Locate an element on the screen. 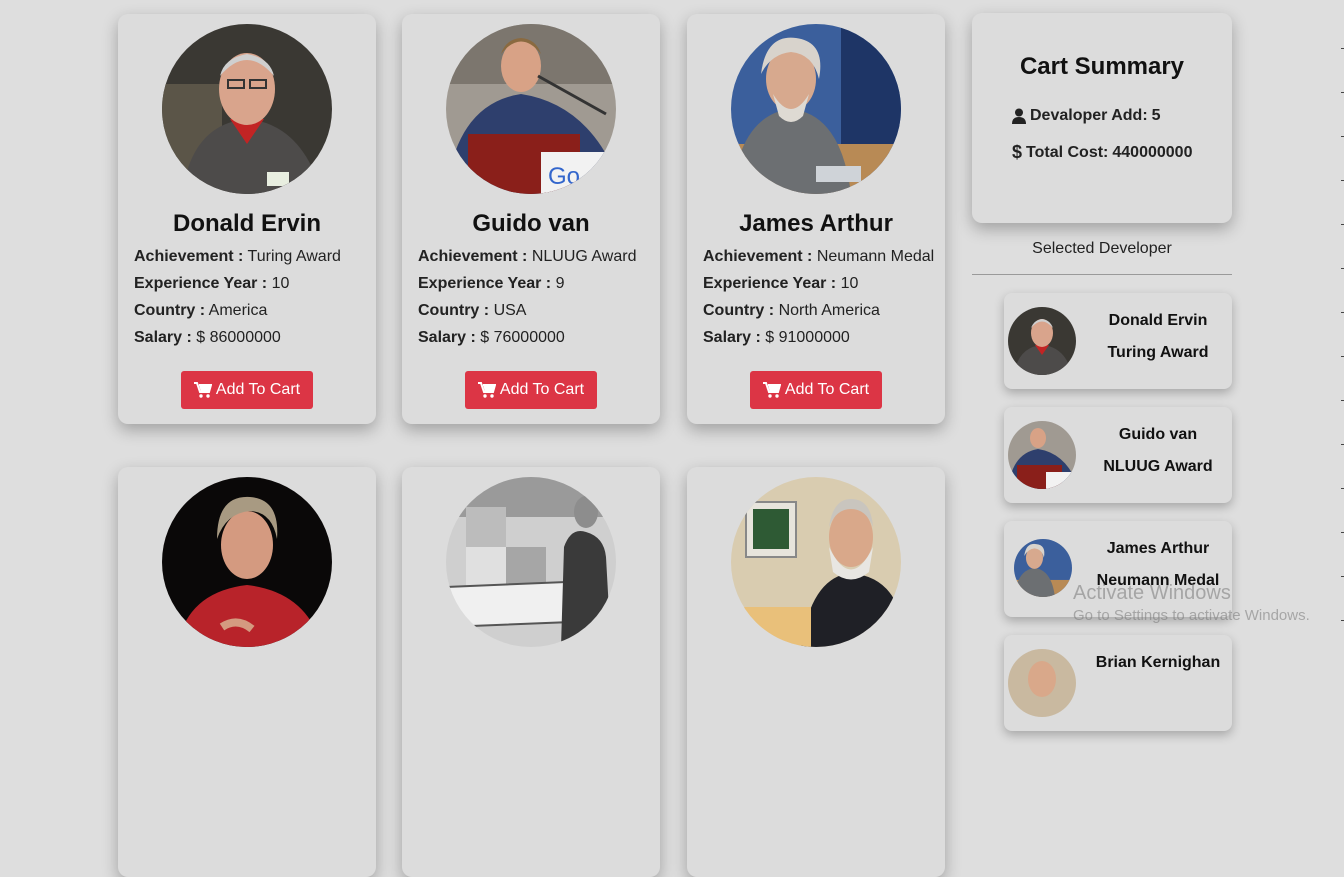 The width and height of the screenshot is (1344, 877). selected-developer-heading: Selected Developer is located at coordinates (1102, 248).